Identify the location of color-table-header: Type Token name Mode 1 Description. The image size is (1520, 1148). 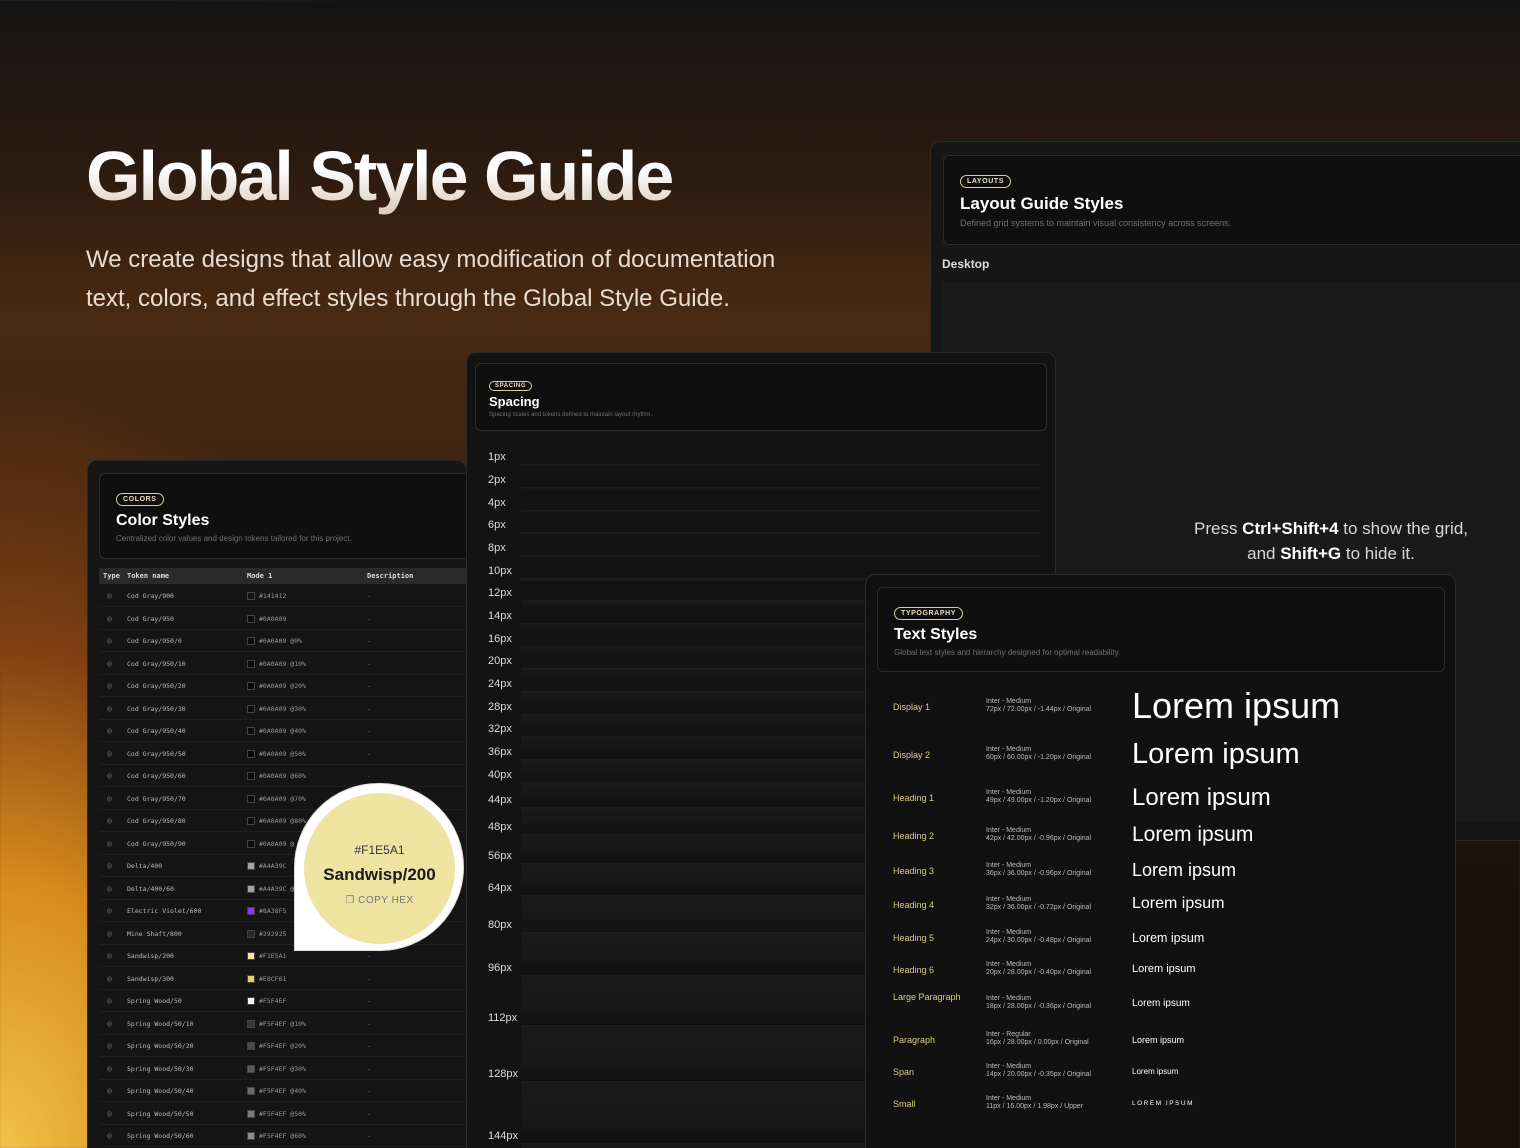
(282, 576).